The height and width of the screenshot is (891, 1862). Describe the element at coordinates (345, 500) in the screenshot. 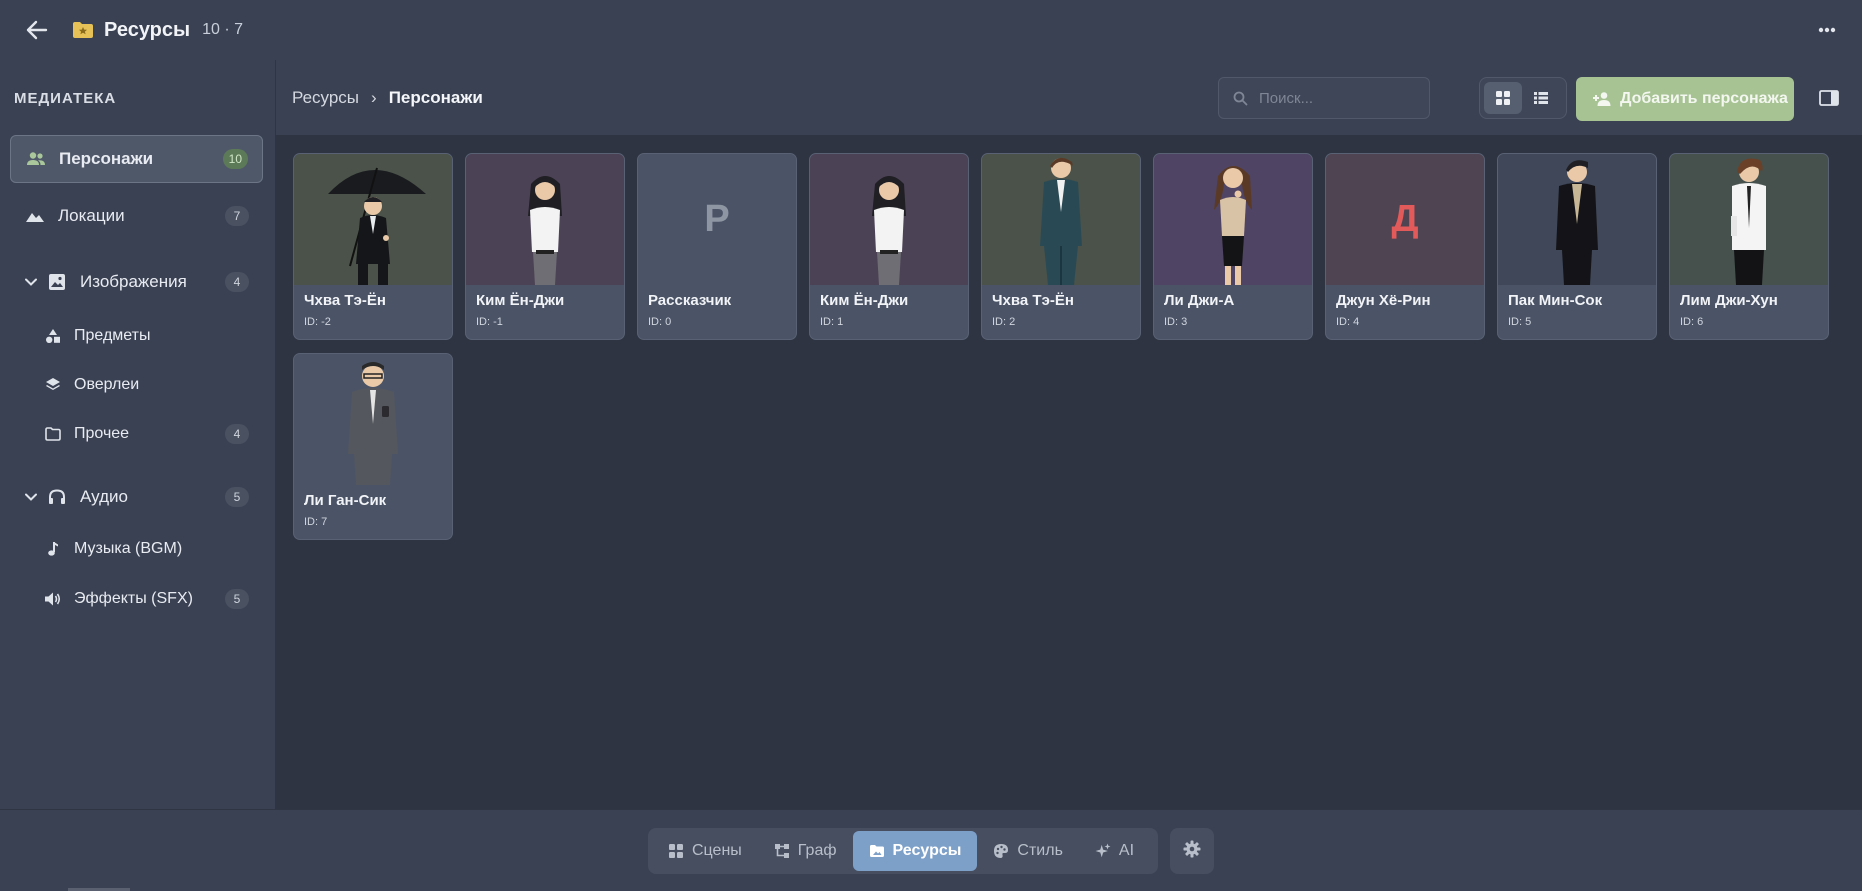

I see `character-name: Ли Ган-Сик` at that location.